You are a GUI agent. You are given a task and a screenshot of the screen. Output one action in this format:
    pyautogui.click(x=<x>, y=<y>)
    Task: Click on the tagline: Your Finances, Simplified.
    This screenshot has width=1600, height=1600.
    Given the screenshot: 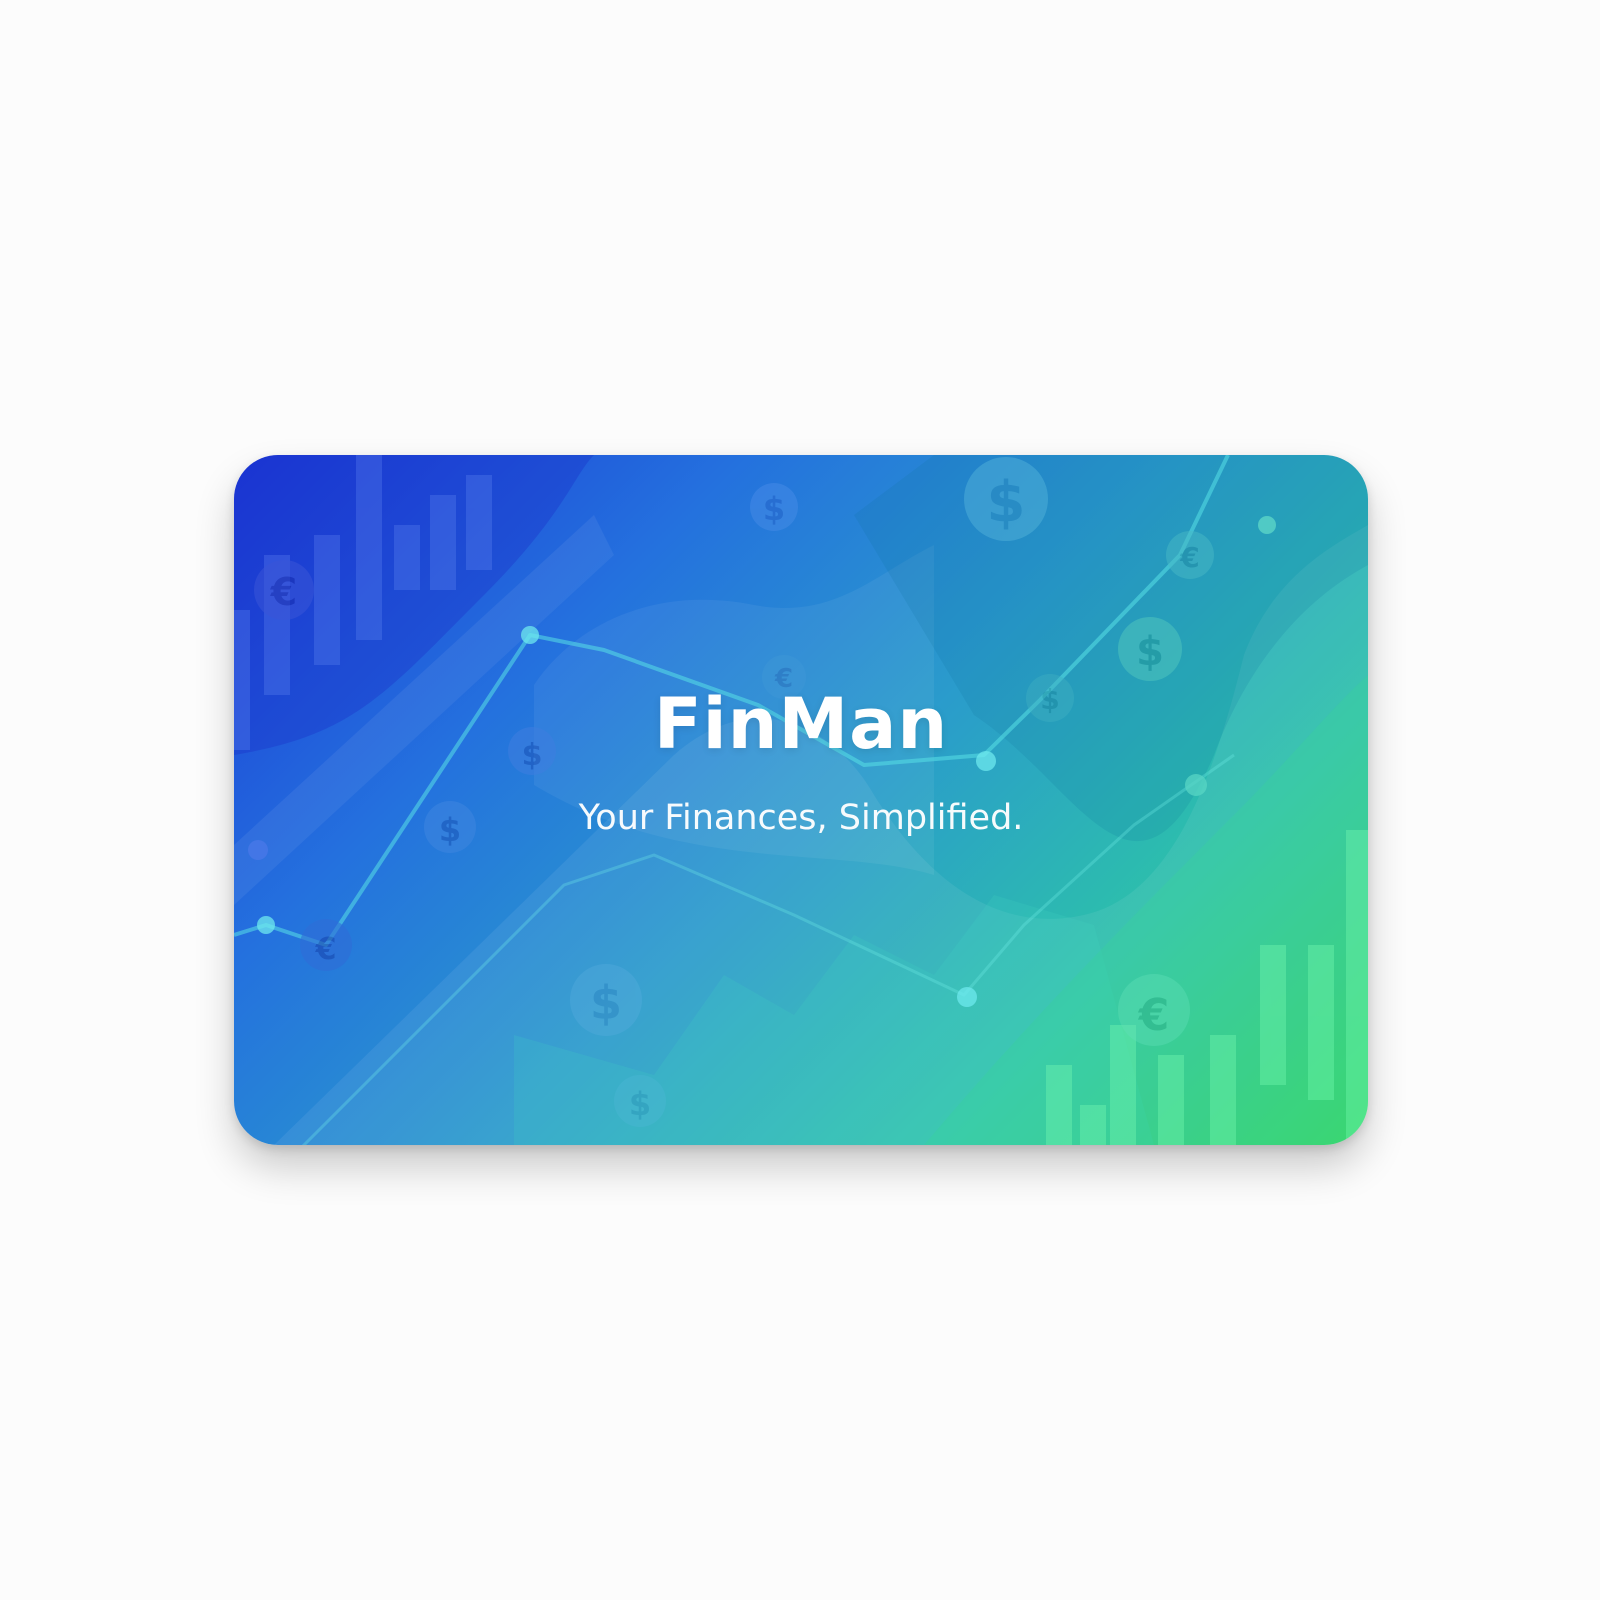 What is the action you would take?
    pyautogui.click(x=801, y=818)
    